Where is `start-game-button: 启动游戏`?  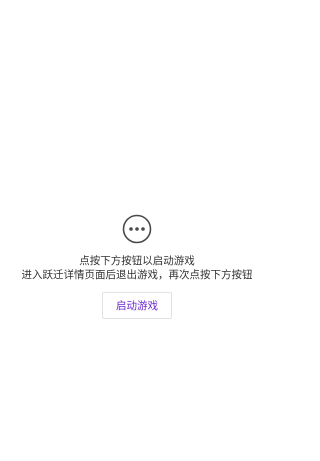 start-game-button: 启动游戏 is located at coordinates (137, 305).